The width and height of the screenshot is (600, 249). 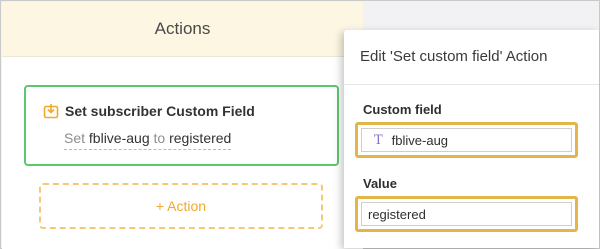 I want to click on value-label: Value, so click(x=380, y=183).